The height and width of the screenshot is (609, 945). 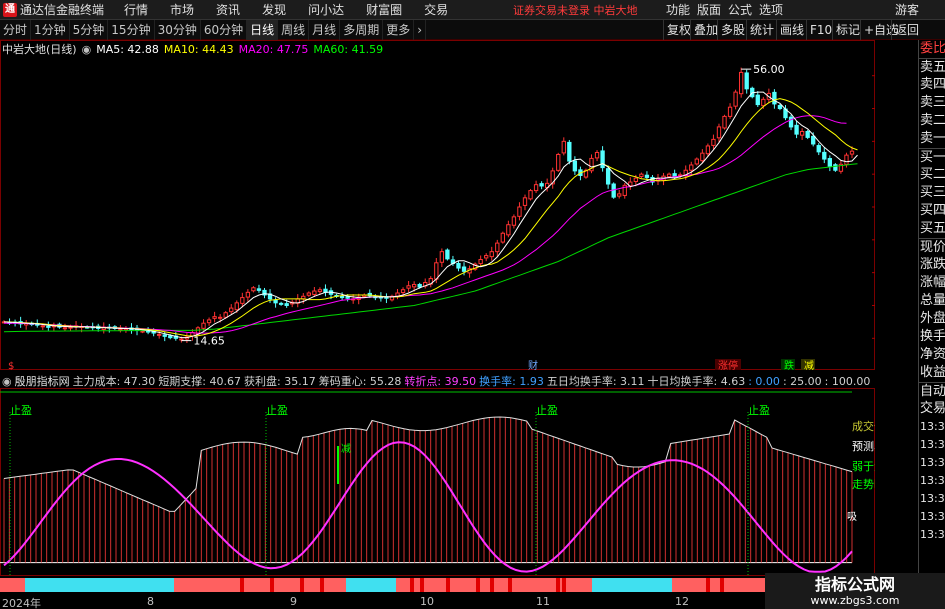 What do you see at coordinates (399, 29) in the screenshot?
I see `period-more: 更多` at bounding box center [399, 29].